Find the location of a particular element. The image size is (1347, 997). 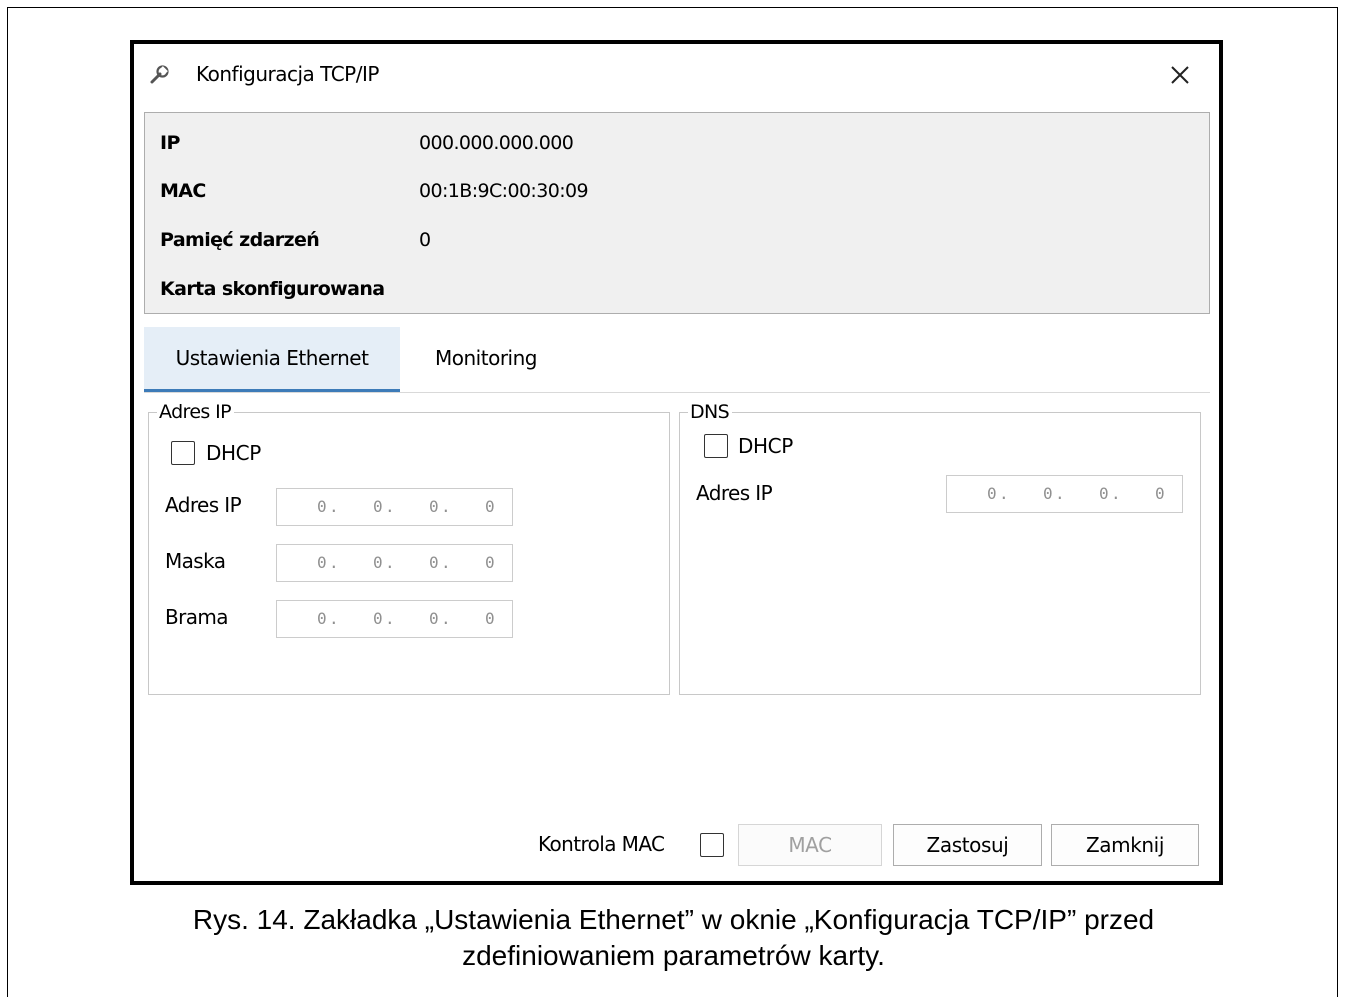

info-value: 0 is located at coordinates (425, 240).